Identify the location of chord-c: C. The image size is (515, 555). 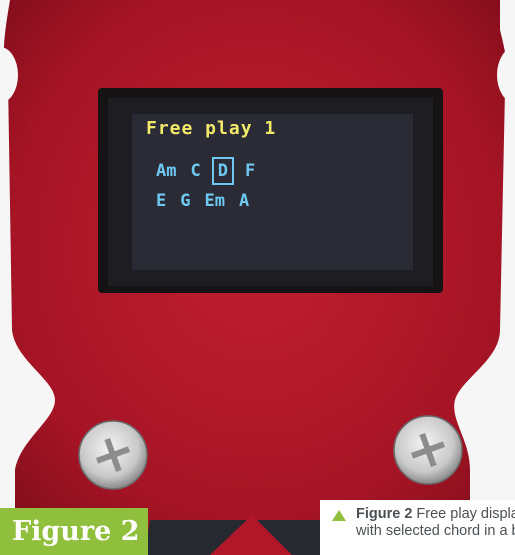
(195, 171).